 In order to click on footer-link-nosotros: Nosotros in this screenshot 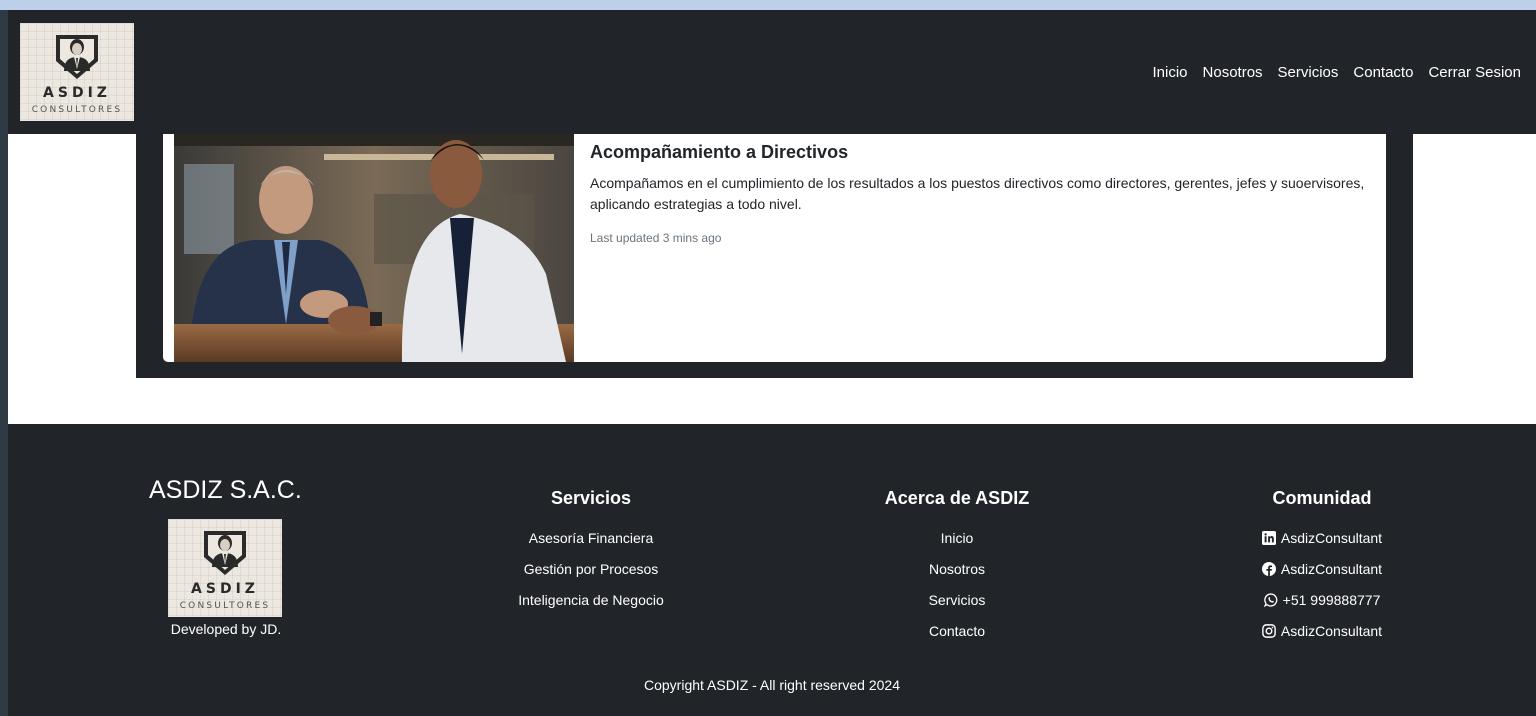, I will do `click(957, 569)`.